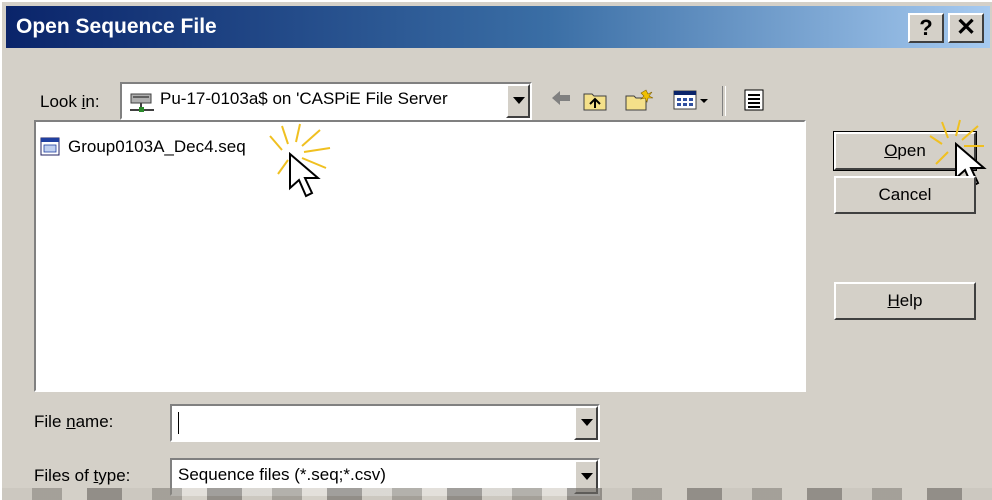 The width and height of the screenshot is (992, 500). Describe the element at coordinates (50, 146) in the screenshot. I see `sequence-file-icon` at that location.